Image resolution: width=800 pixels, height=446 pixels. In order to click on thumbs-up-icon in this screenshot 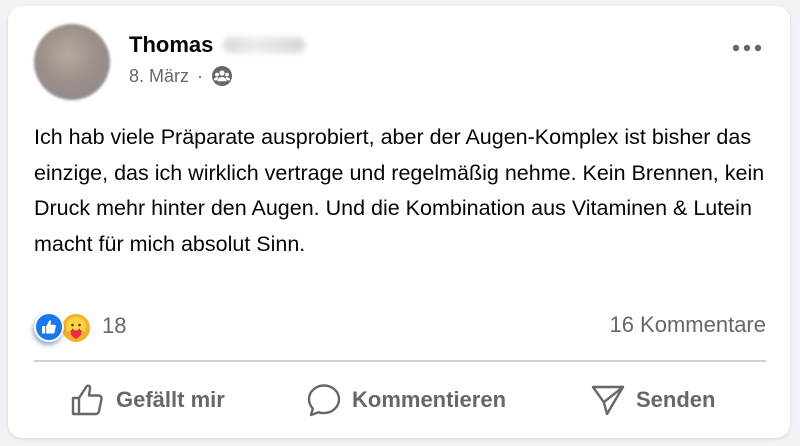, I will do `click(88, 400)`.